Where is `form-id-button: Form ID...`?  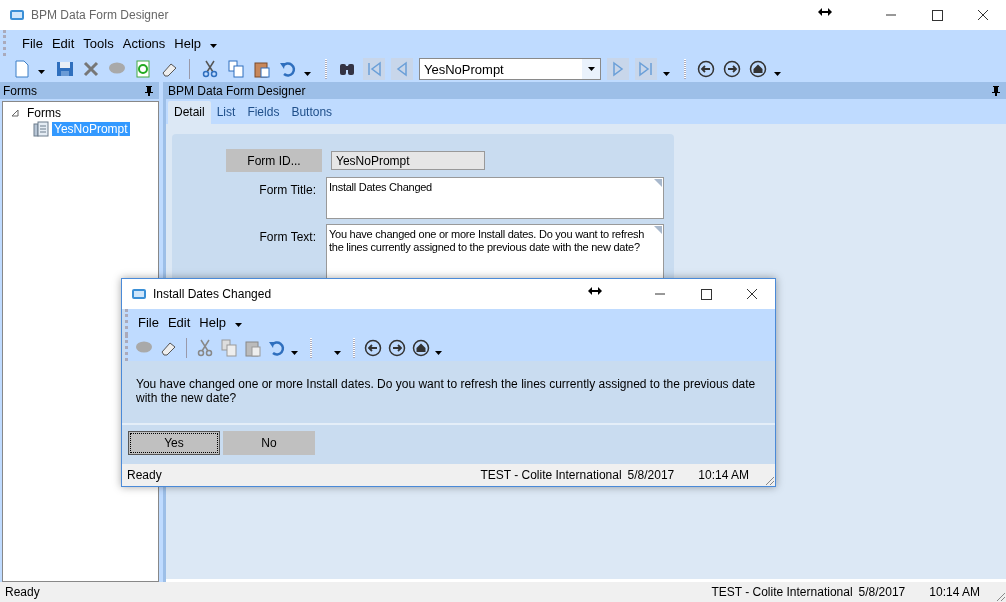 form-id-button: Form ID... is located at coordinates (274, 160).